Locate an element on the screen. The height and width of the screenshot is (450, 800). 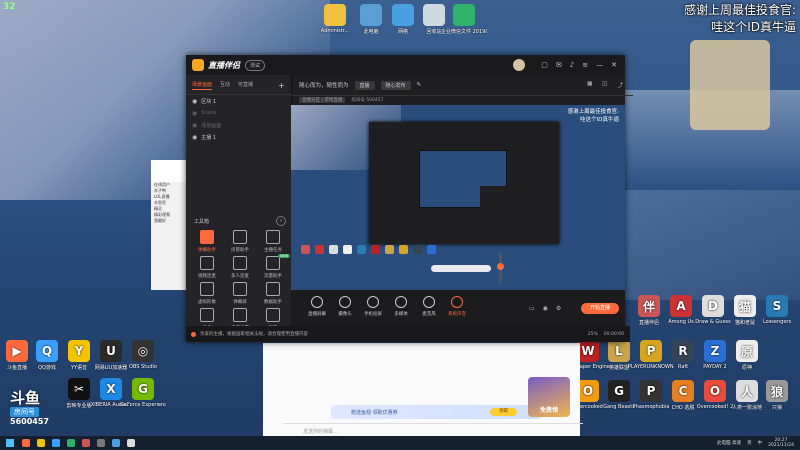
skin-icon: ▢ is located at coordinates (544, 65).